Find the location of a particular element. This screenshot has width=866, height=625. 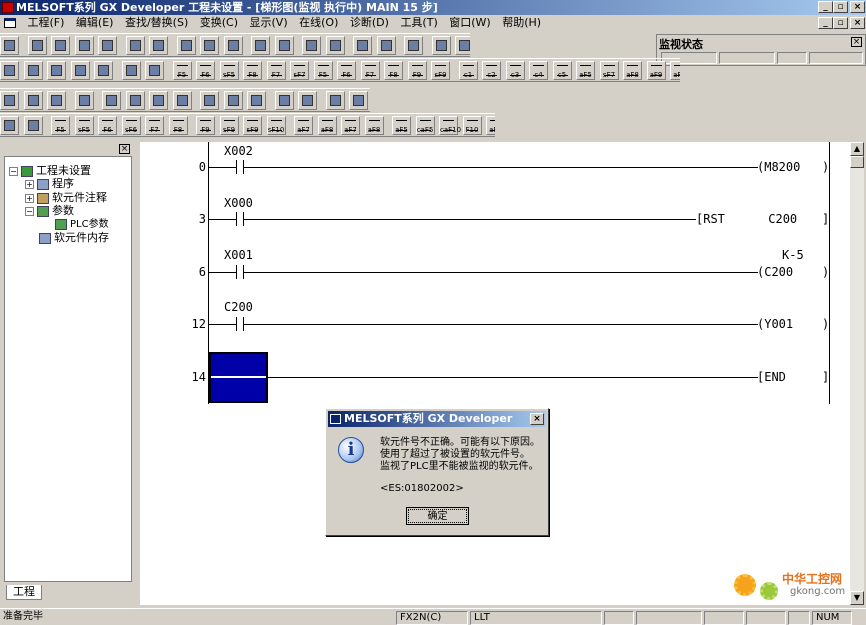

minimize-button: _ is located at coordinates (825, 7).